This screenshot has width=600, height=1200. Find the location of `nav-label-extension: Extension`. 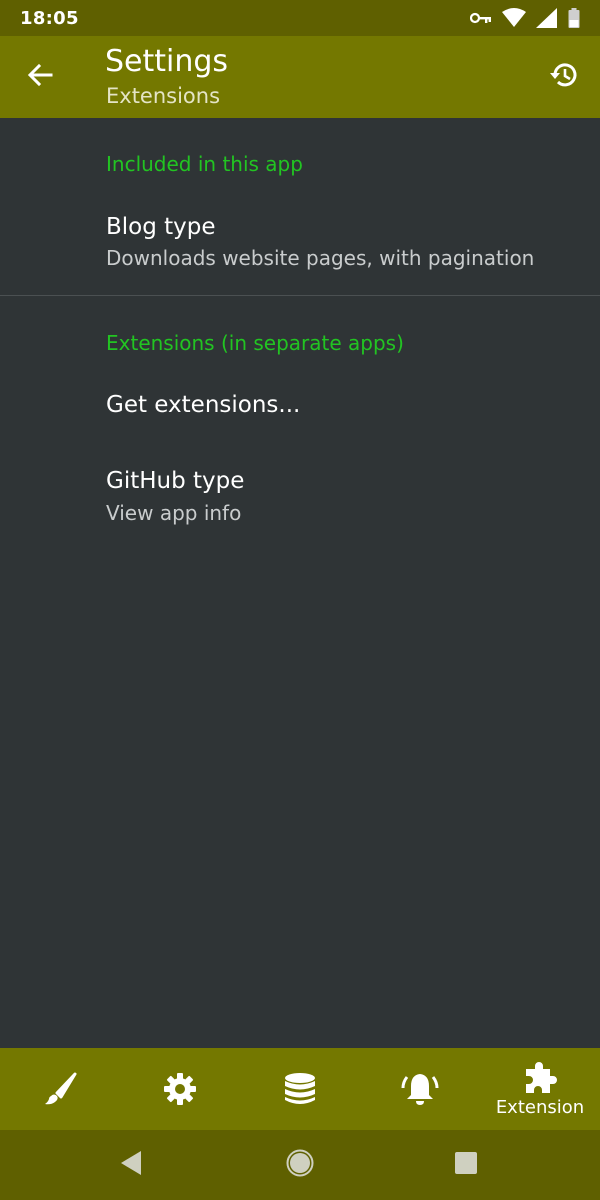

nav-label-extension: Extension is located at coordinates (540, 1107).